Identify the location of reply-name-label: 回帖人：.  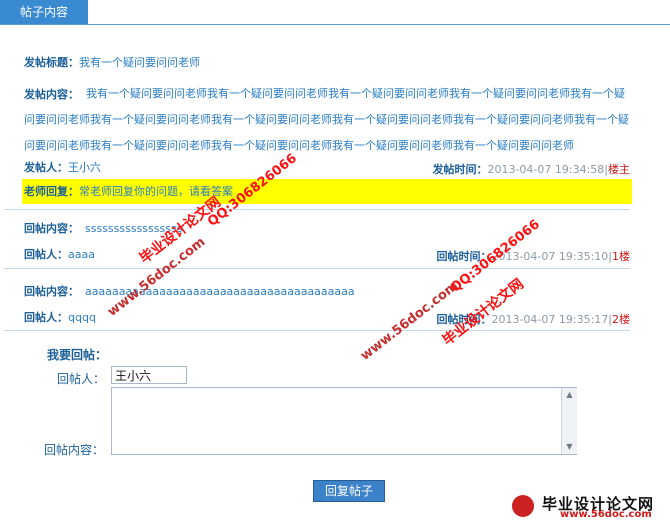
(81, 379).